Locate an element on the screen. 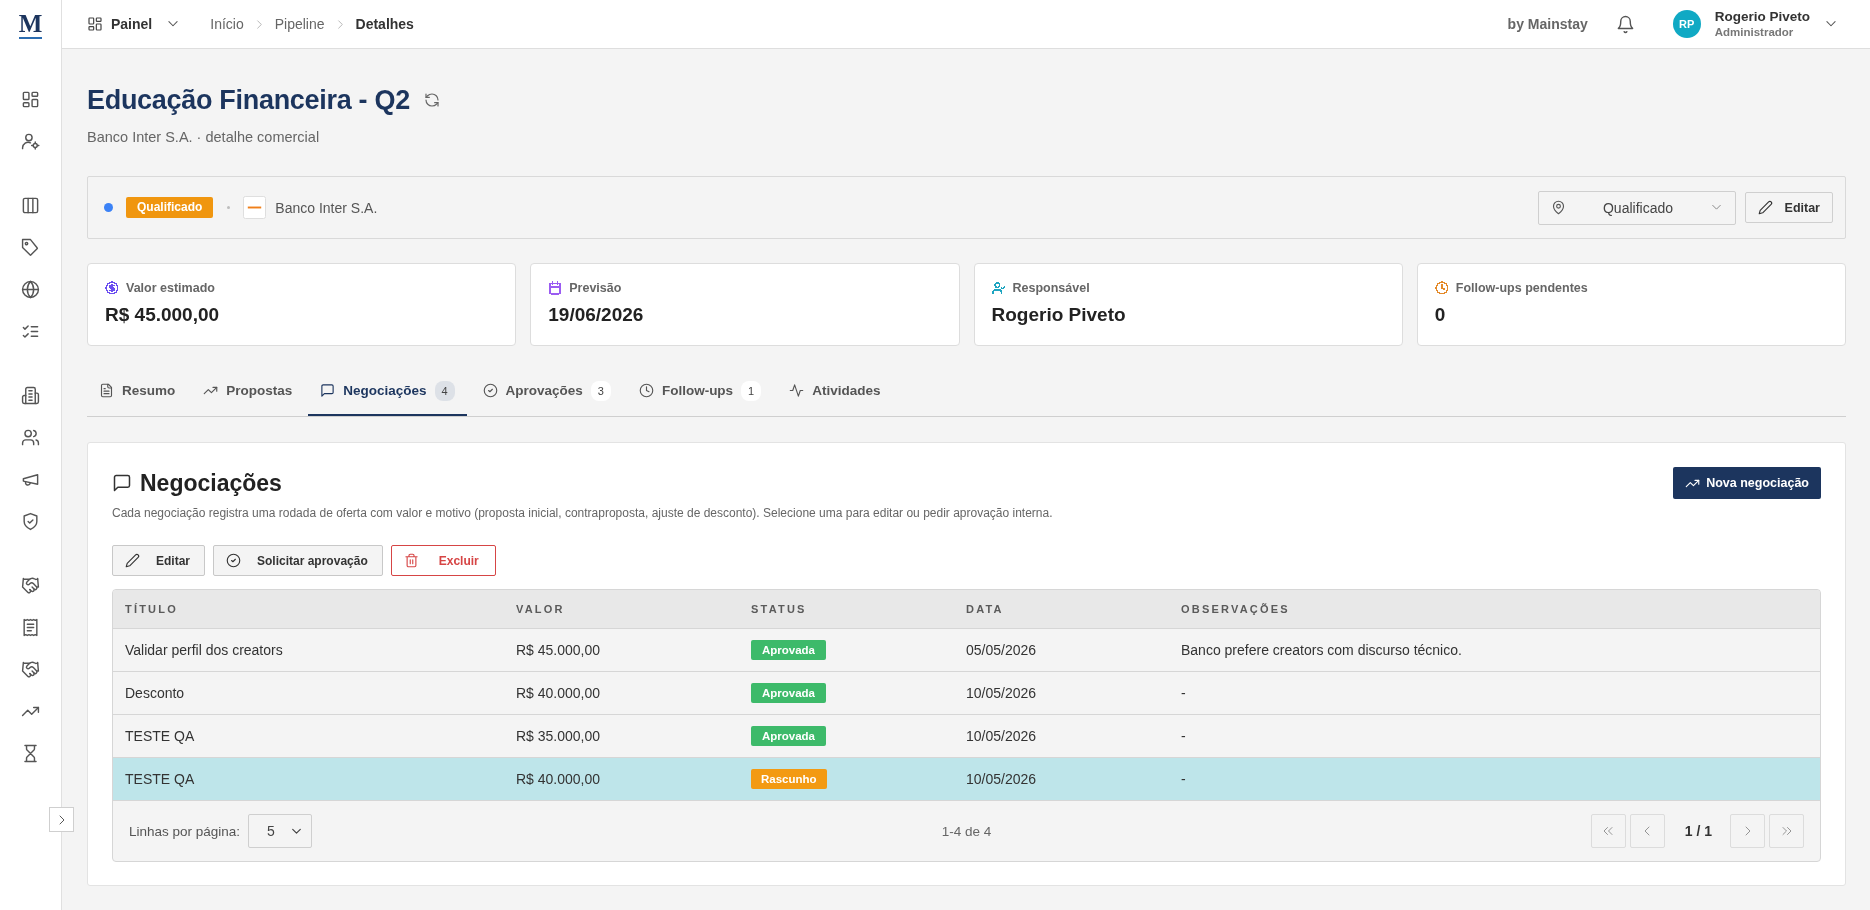 The height and width of the screenshot is (910, 1870). map-pin-icon is located at coordinates (1558, 207).